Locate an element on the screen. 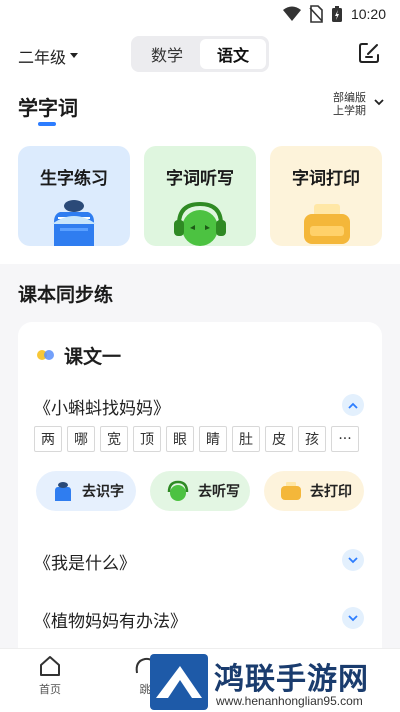 The image size is (400, 712). character-cell: 顶 is located at coordinates (147, 439).